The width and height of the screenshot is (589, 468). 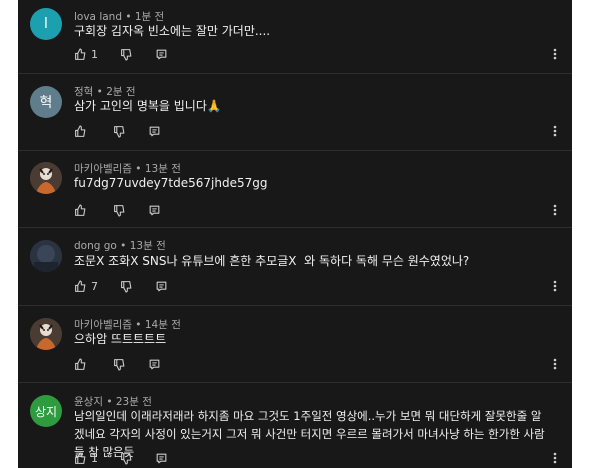 I want to click on comment-text: 삼가 고인의 명복을 빕니다🙏, so click(x=148, y=106).